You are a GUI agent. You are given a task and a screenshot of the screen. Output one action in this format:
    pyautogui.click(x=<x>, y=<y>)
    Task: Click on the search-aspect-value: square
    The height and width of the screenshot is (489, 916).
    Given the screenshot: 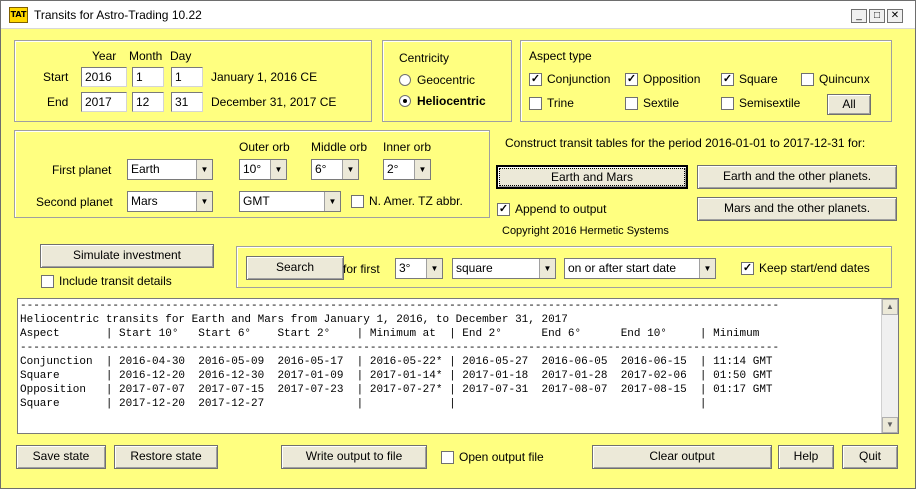 What is the action you would take?
    pyautogui.click(x=474, y=268)
    